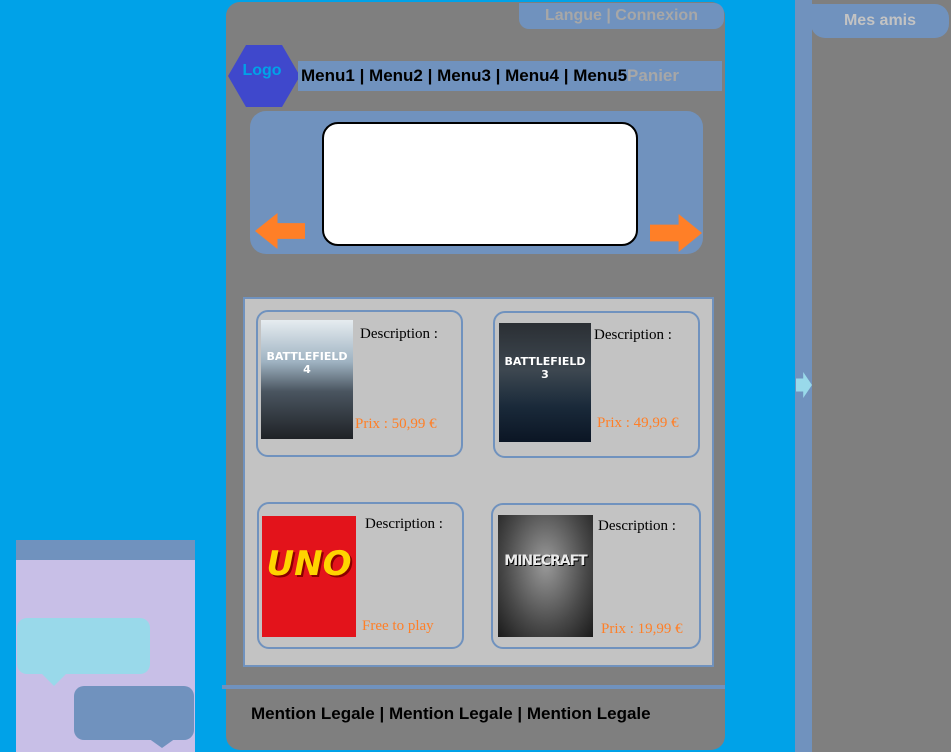 This screenshot has height=752, width=951. Describe the element at coordinates (532, 75) in the screenshot. I see `nav-item-menu4: Menu4` at that location.